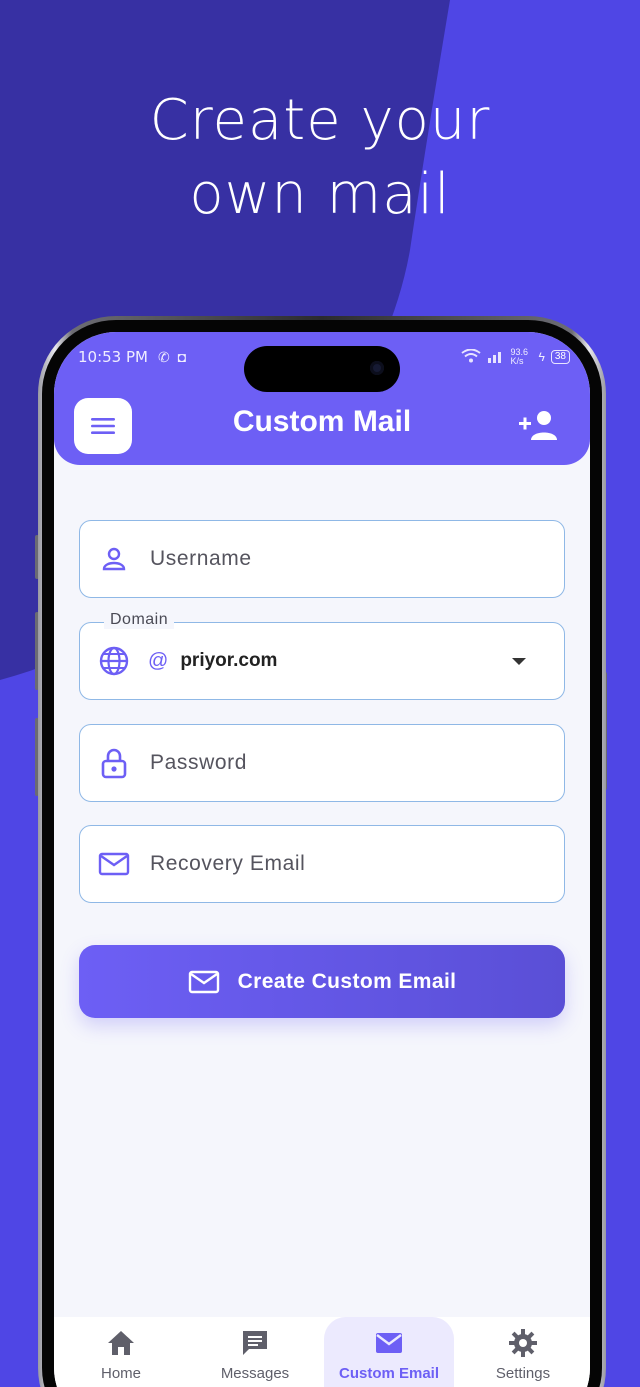 The width and height of the screenshot is (640, 1387). What do you see at coordinates (320, 120) in the screenshot?
I see `promo-line-1: Create your` at bounding box center [320, 120].